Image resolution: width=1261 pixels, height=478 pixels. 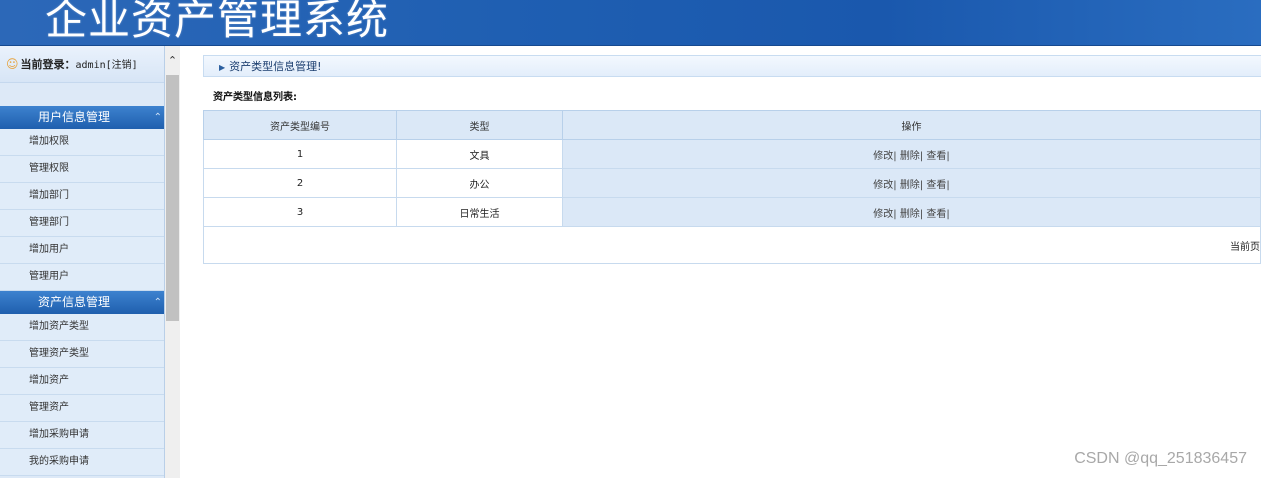 What do you see at coordinates (300, 183) in the screenshot?
I see `cell-id: 2` at bounding box center [300, 183].